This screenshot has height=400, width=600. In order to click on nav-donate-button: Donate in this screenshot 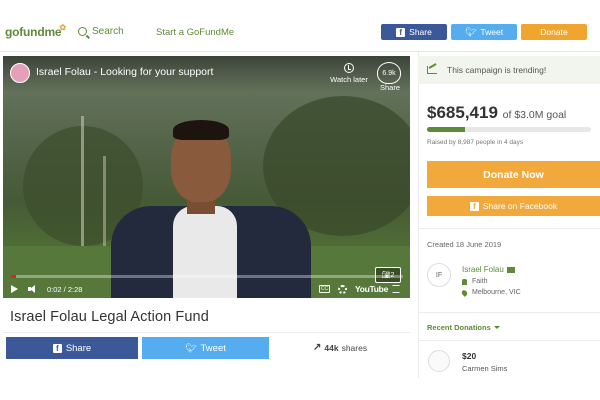, I will do `click(554, 32)`.